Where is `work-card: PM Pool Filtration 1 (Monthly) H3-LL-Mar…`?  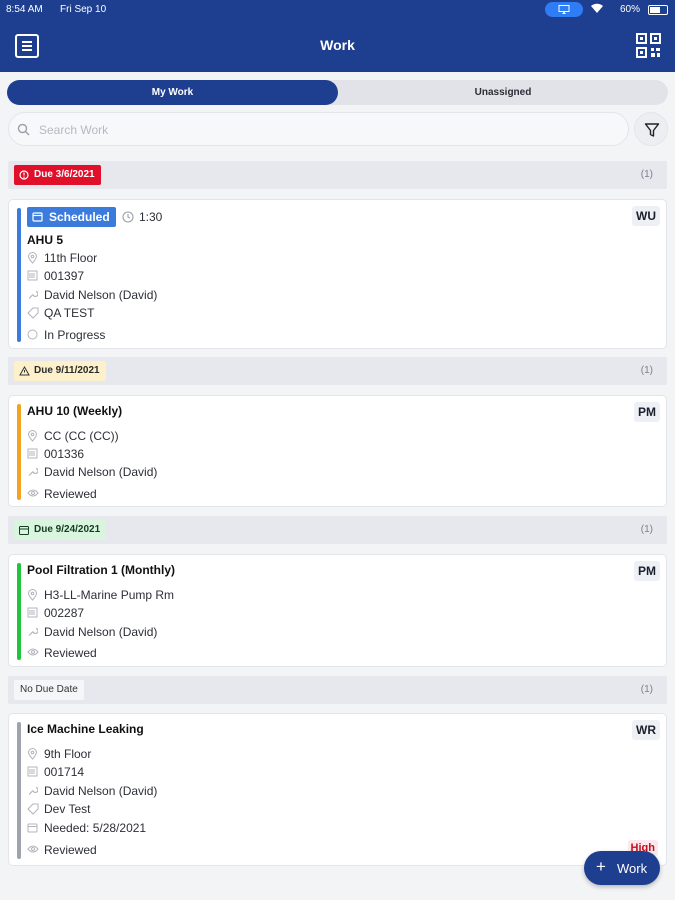 work-card: PM Pool Filtration 1 (Monthly) H3-LL-Mar… is located at coordinates (337, 610).